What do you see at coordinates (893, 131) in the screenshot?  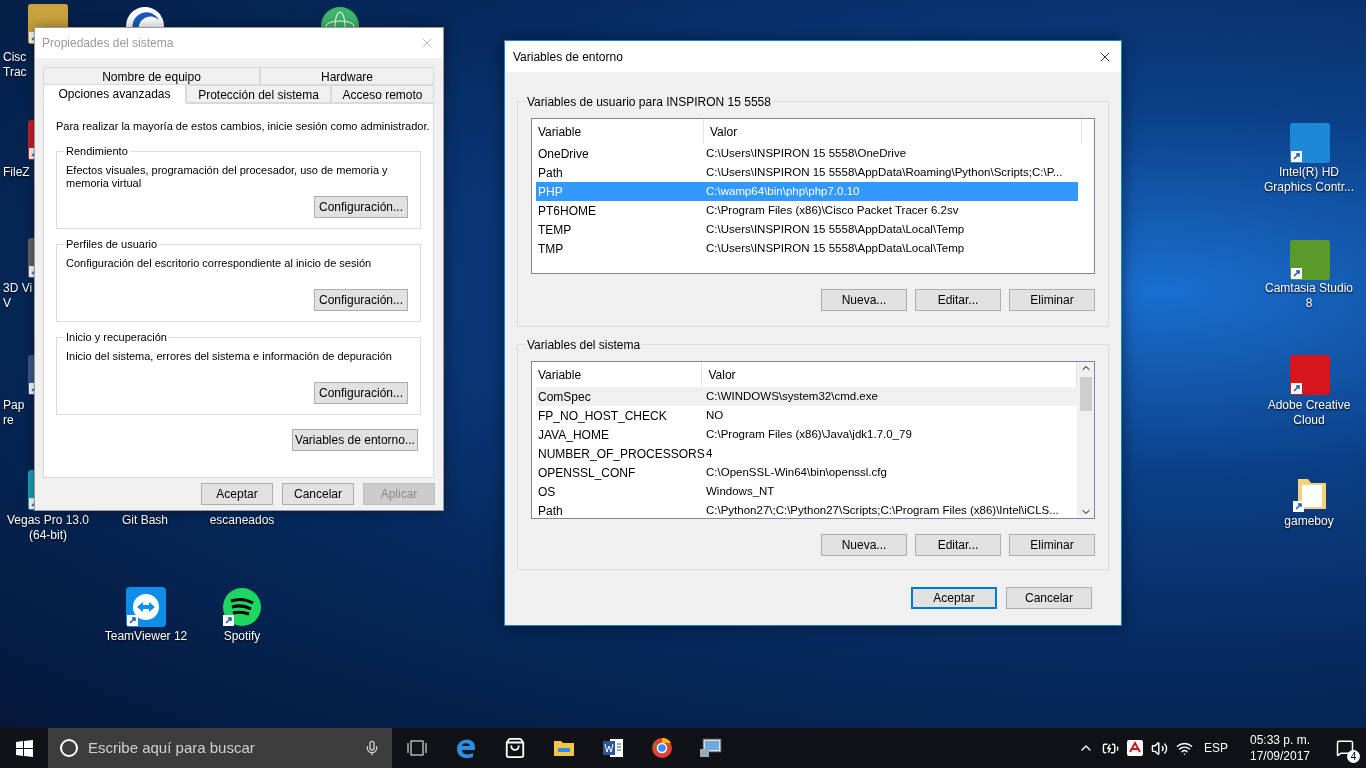 I see `column-header: Valor` at bounding box center [893, 131].